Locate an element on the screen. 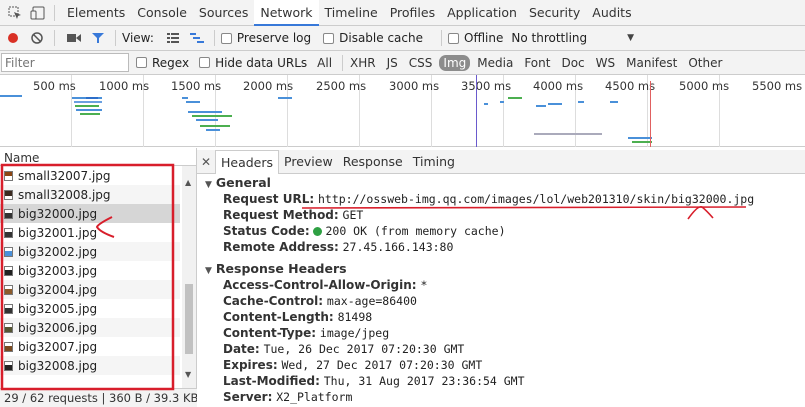 This screenshot has width=805, height=407. list-item: big32002.jpg is located at coordinates (90, 251).